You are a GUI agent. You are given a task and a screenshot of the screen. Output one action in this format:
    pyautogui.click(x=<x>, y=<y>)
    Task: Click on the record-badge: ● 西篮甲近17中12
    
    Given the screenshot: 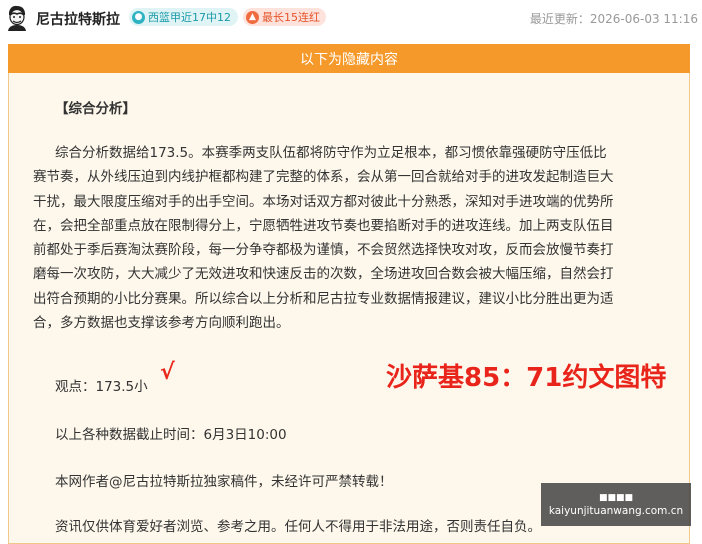 What is the action you would take?
    pyautogui.click(x=183, y=17)
    